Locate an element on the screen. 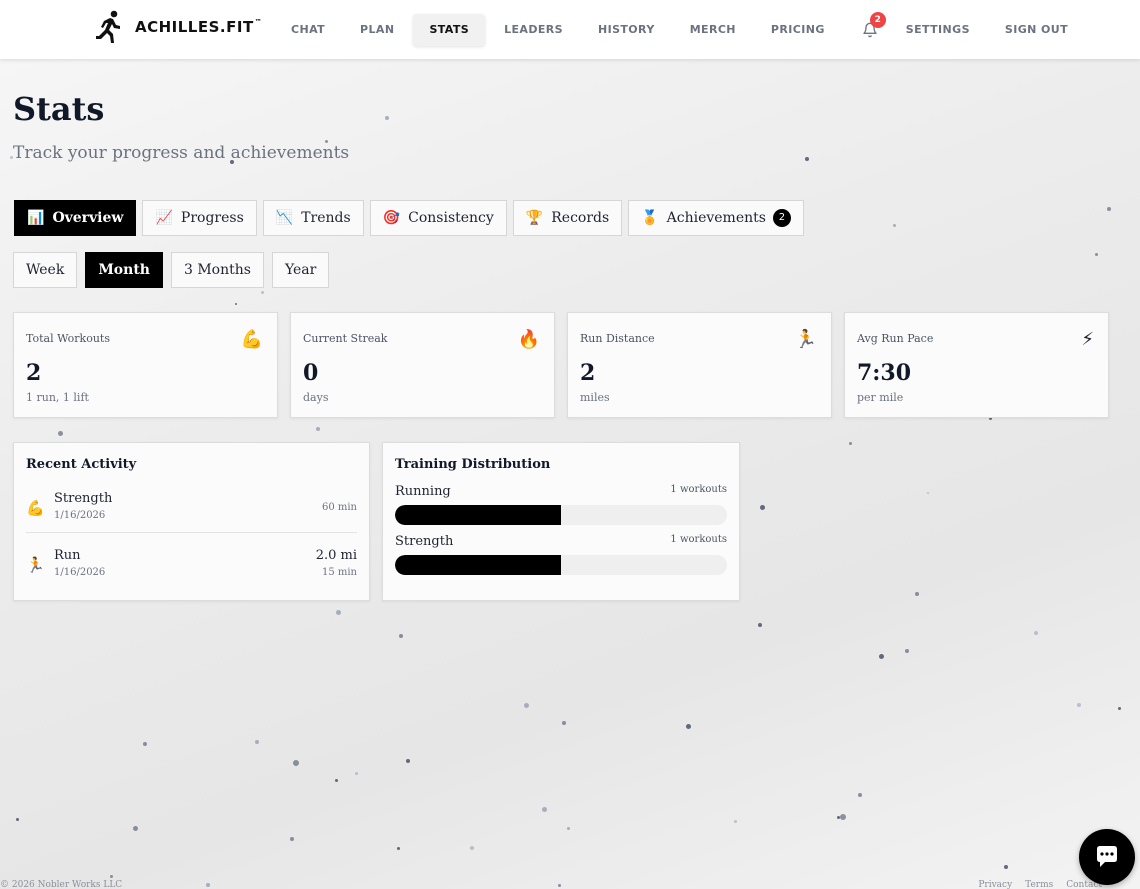 The width and height of the screenshot is (1140, 889). stat-label: Avg Run Pace is located at coordinates (895, 338).